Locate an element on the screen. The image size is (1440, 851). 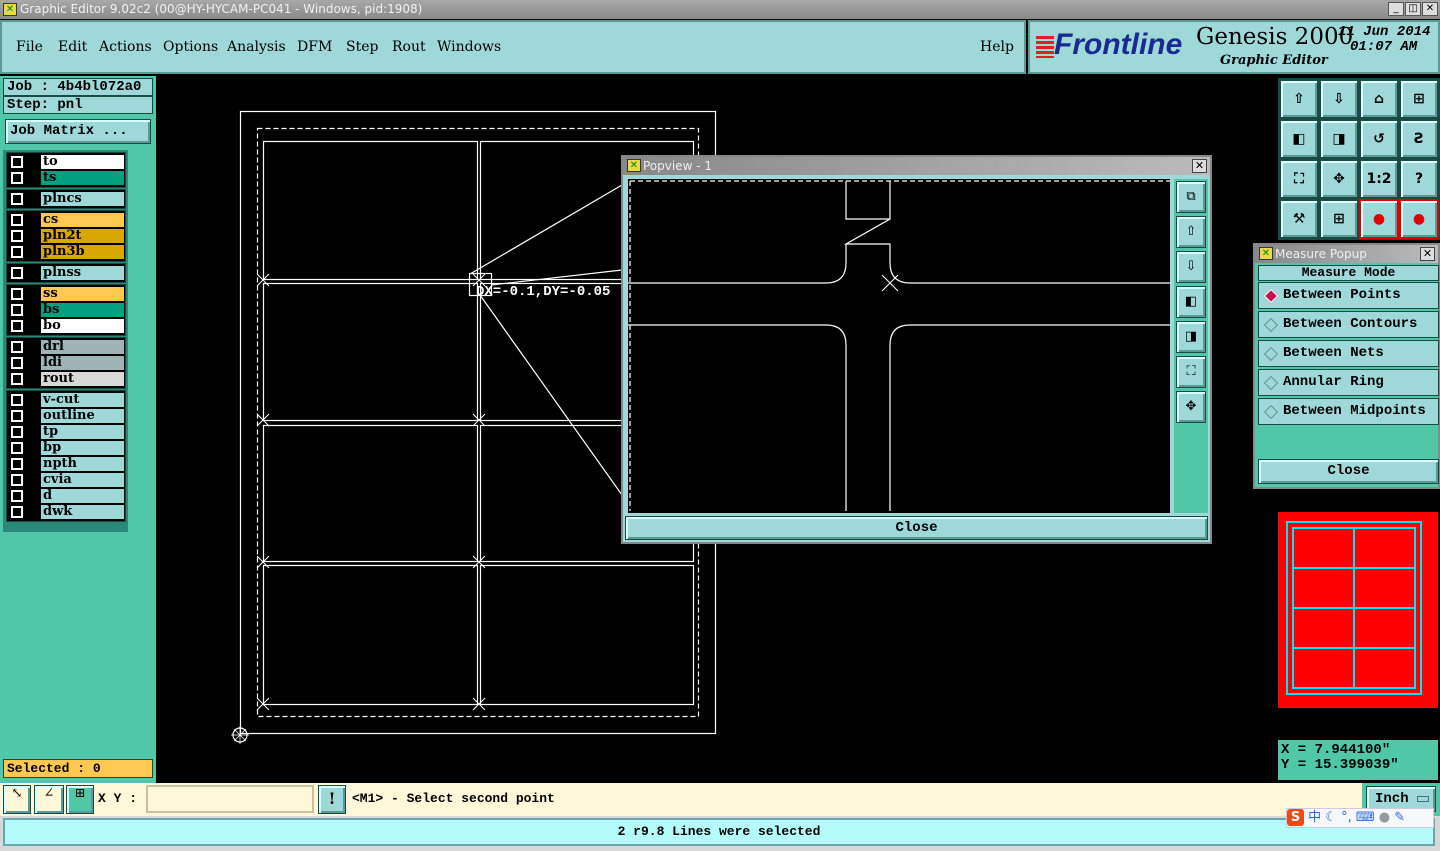
measure-option: Between Points is located at coordinates (1348, 295).